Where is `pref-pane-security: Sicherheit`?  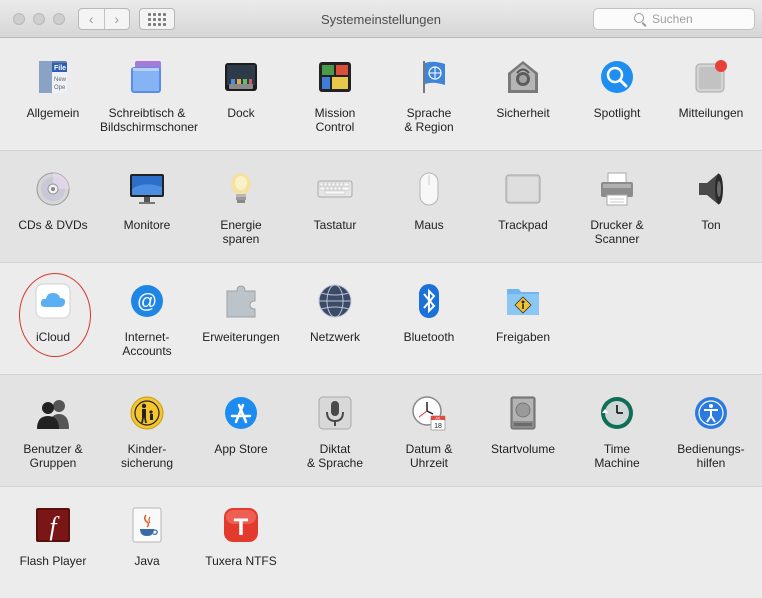 pref-pane-security: Sicherheit is located at coordinates (523, 94).